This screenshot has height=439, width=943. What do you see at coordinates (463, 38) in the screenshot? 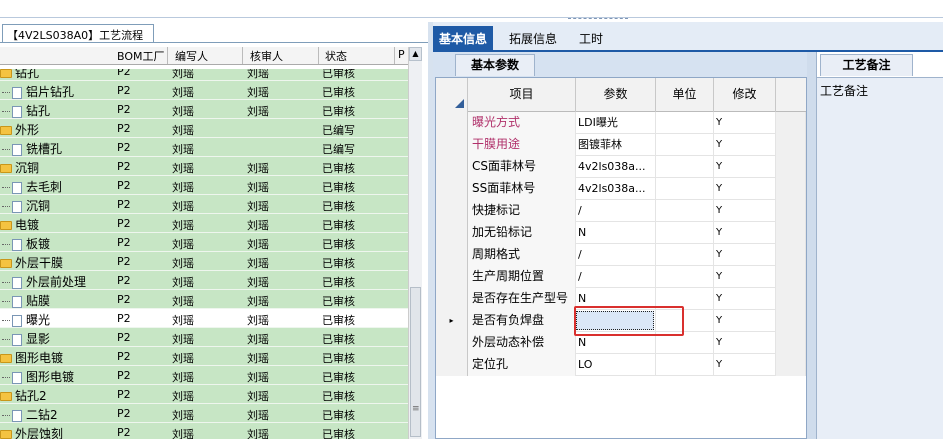
I see `tab-basic-info: 基本信息` at bounding box center [463, 38].